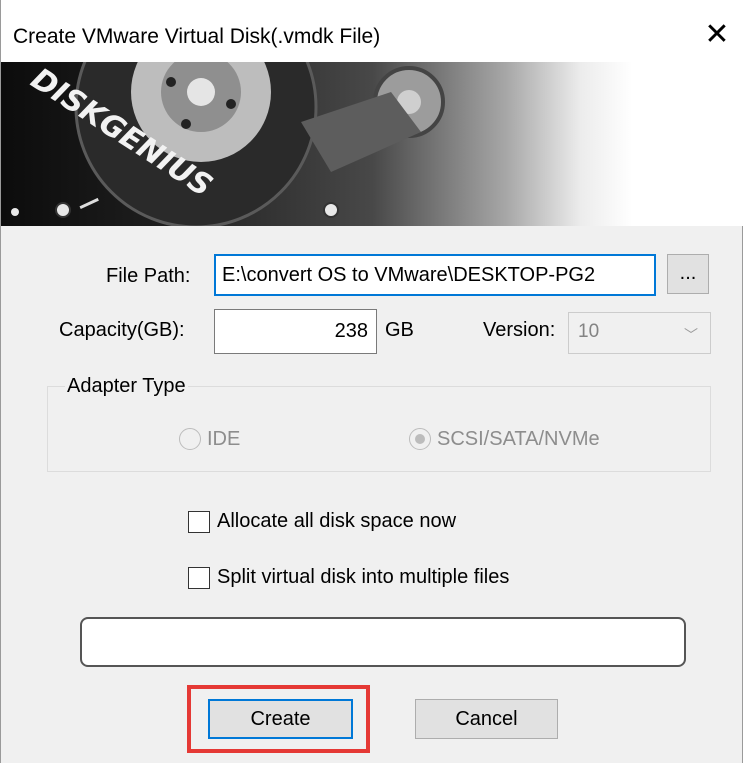 The width and height of the screenshot is (745, 763). What do you see at coordinates (126, 386) in the screenshot?
I see `adapter-type-label: Adapter Type` at bounding box center [126, 386].